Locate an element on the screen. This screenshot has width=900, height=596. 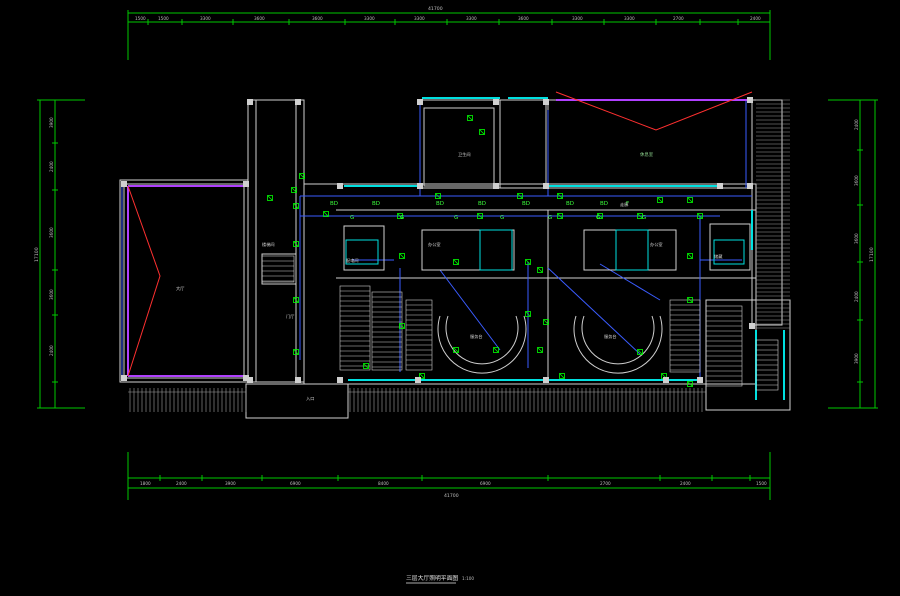
railing-hatch is located at coordinates (417, 400).